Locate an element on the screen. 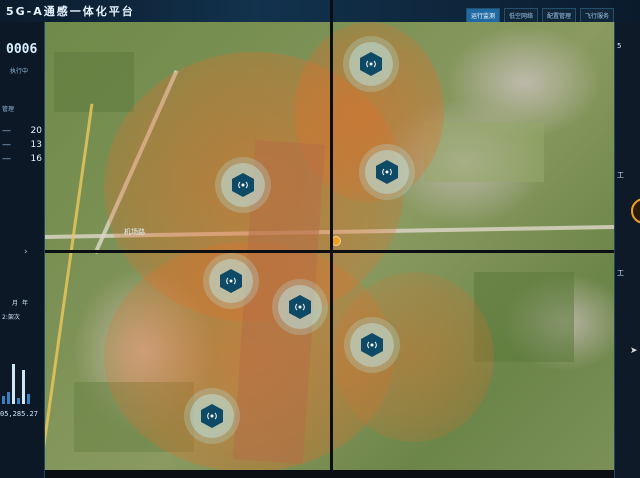 This screenshot has height=478, width=640. stat-value: 20 is located at coordinates (36, 131).